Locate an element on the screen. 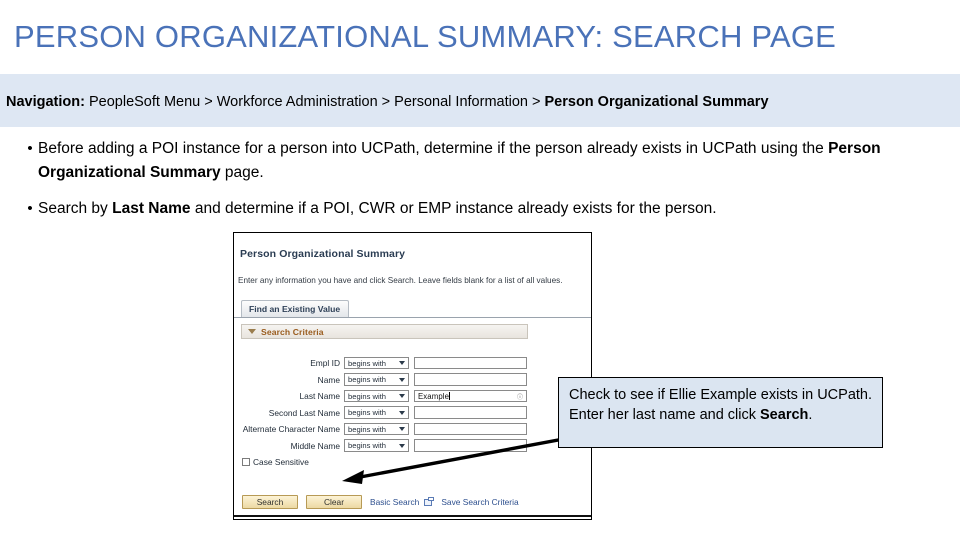 The width and height of the screenshot is (960, 540). field-label: Middle Name is located at coordinates (315, 445).